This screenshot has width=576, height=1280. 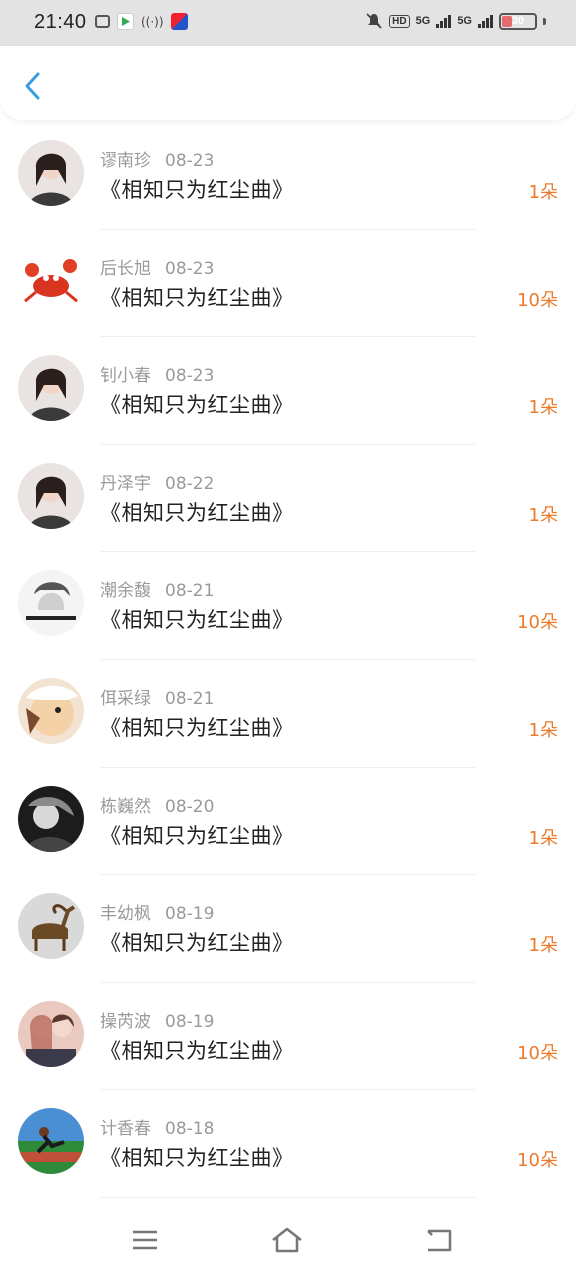 I want to click on back-button, so click(x=33, y=86).